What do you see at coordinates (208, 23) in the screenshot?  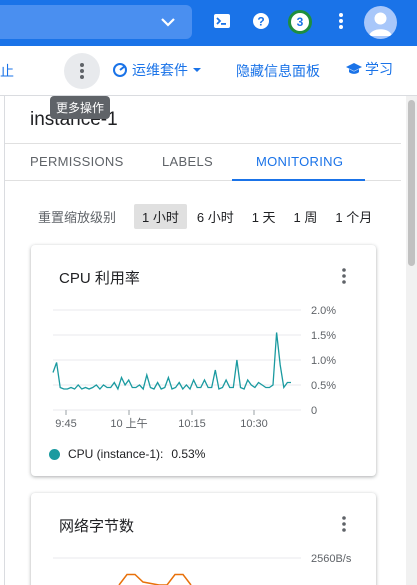 I see `top-app-bar: ? 3` at bounding box center [208, 23].